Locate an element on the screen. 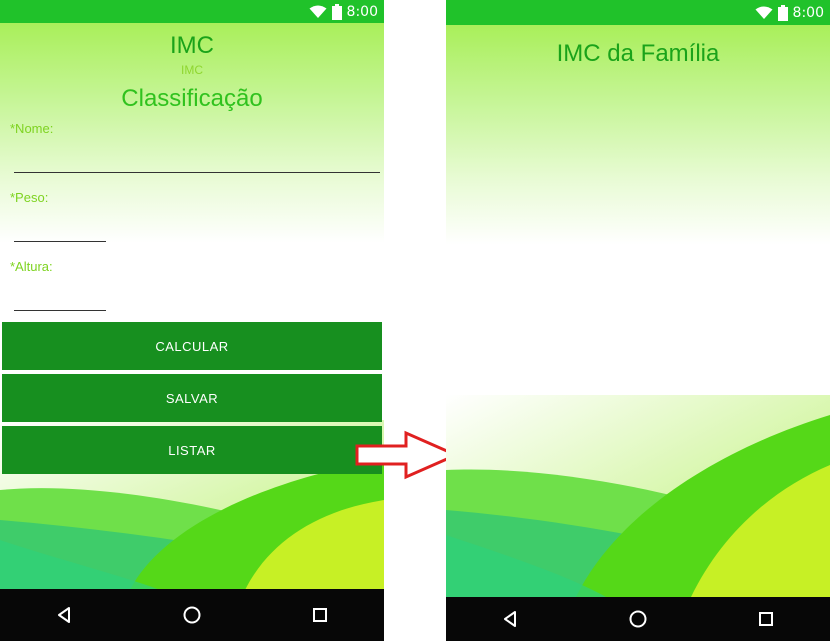 The height and width of the screenshot is (641, 830). height-input-underline is located at coordinates (60, 310).